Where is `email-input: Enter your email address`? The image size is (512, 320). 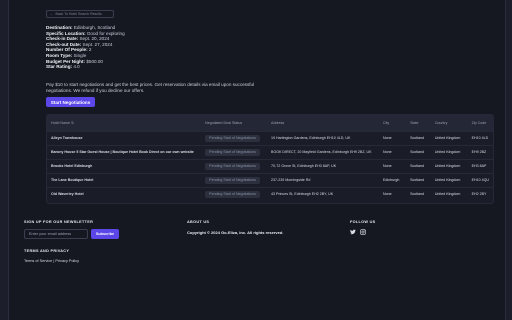
email-input: Enter your email address is located at coordinates (56, 234).